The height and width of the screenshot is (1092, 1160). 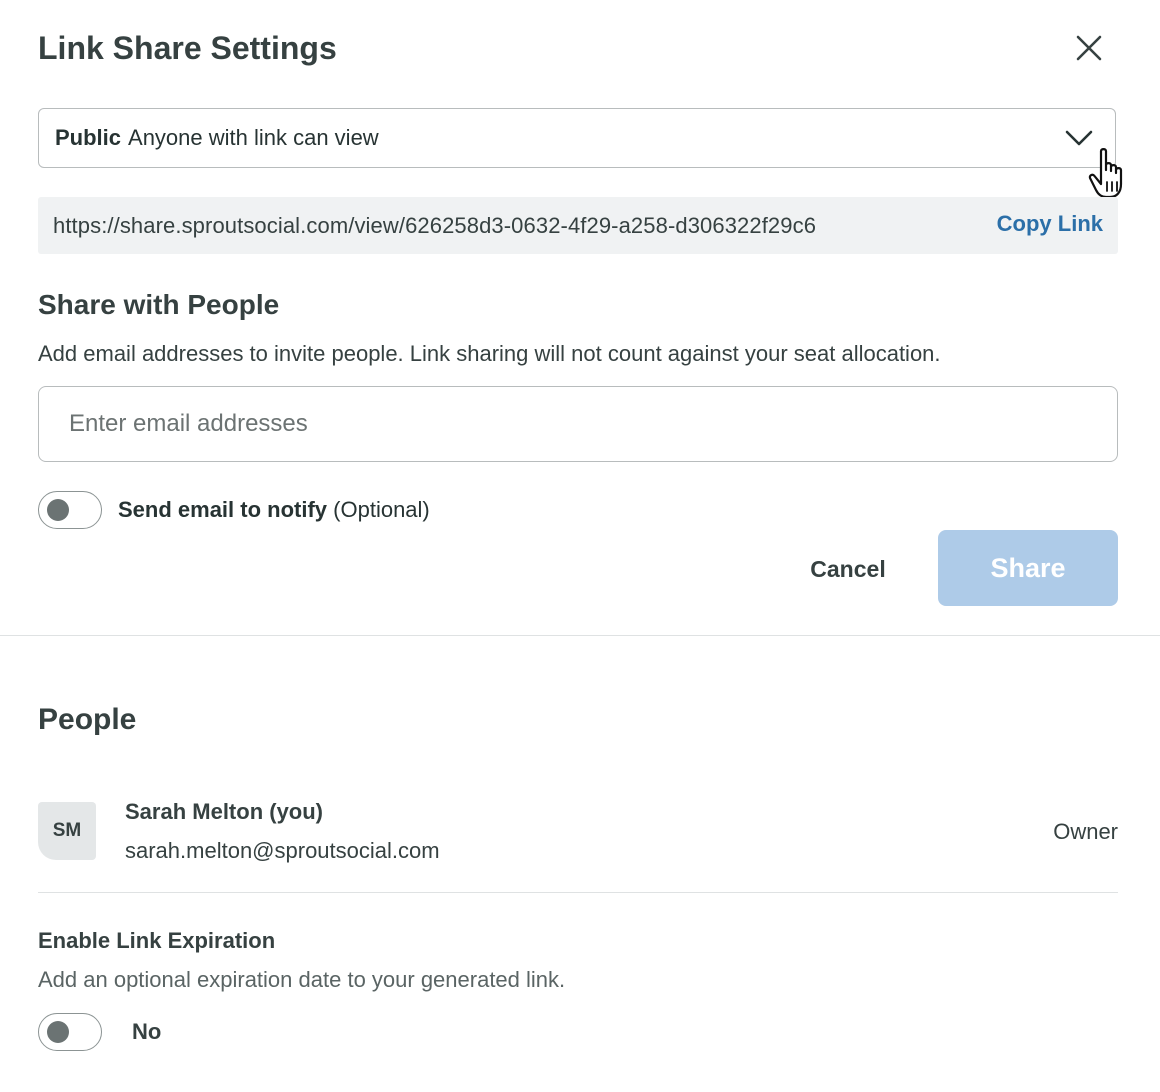 What do you see at coordinates (1085, 831) in the screenshot?
I see `person-role: Owner` at bounding box center [1085, 831].